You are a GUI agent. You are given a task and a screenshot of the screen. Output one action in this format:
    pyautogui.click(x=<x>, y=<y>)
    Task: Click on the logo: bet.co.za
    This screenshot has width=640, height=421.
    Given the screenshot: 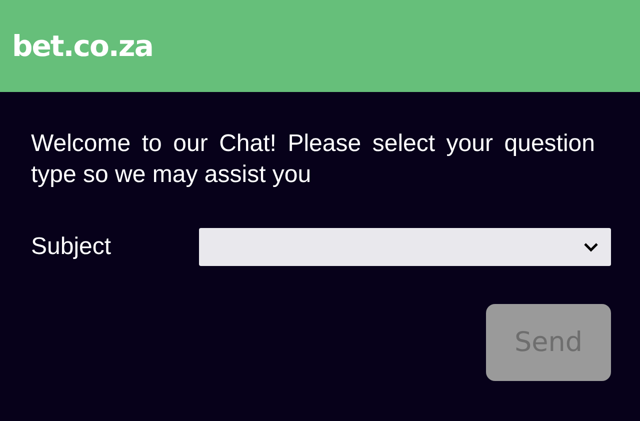 What is the action you would take?
    pyautogui.click(x=82, y=46)
    